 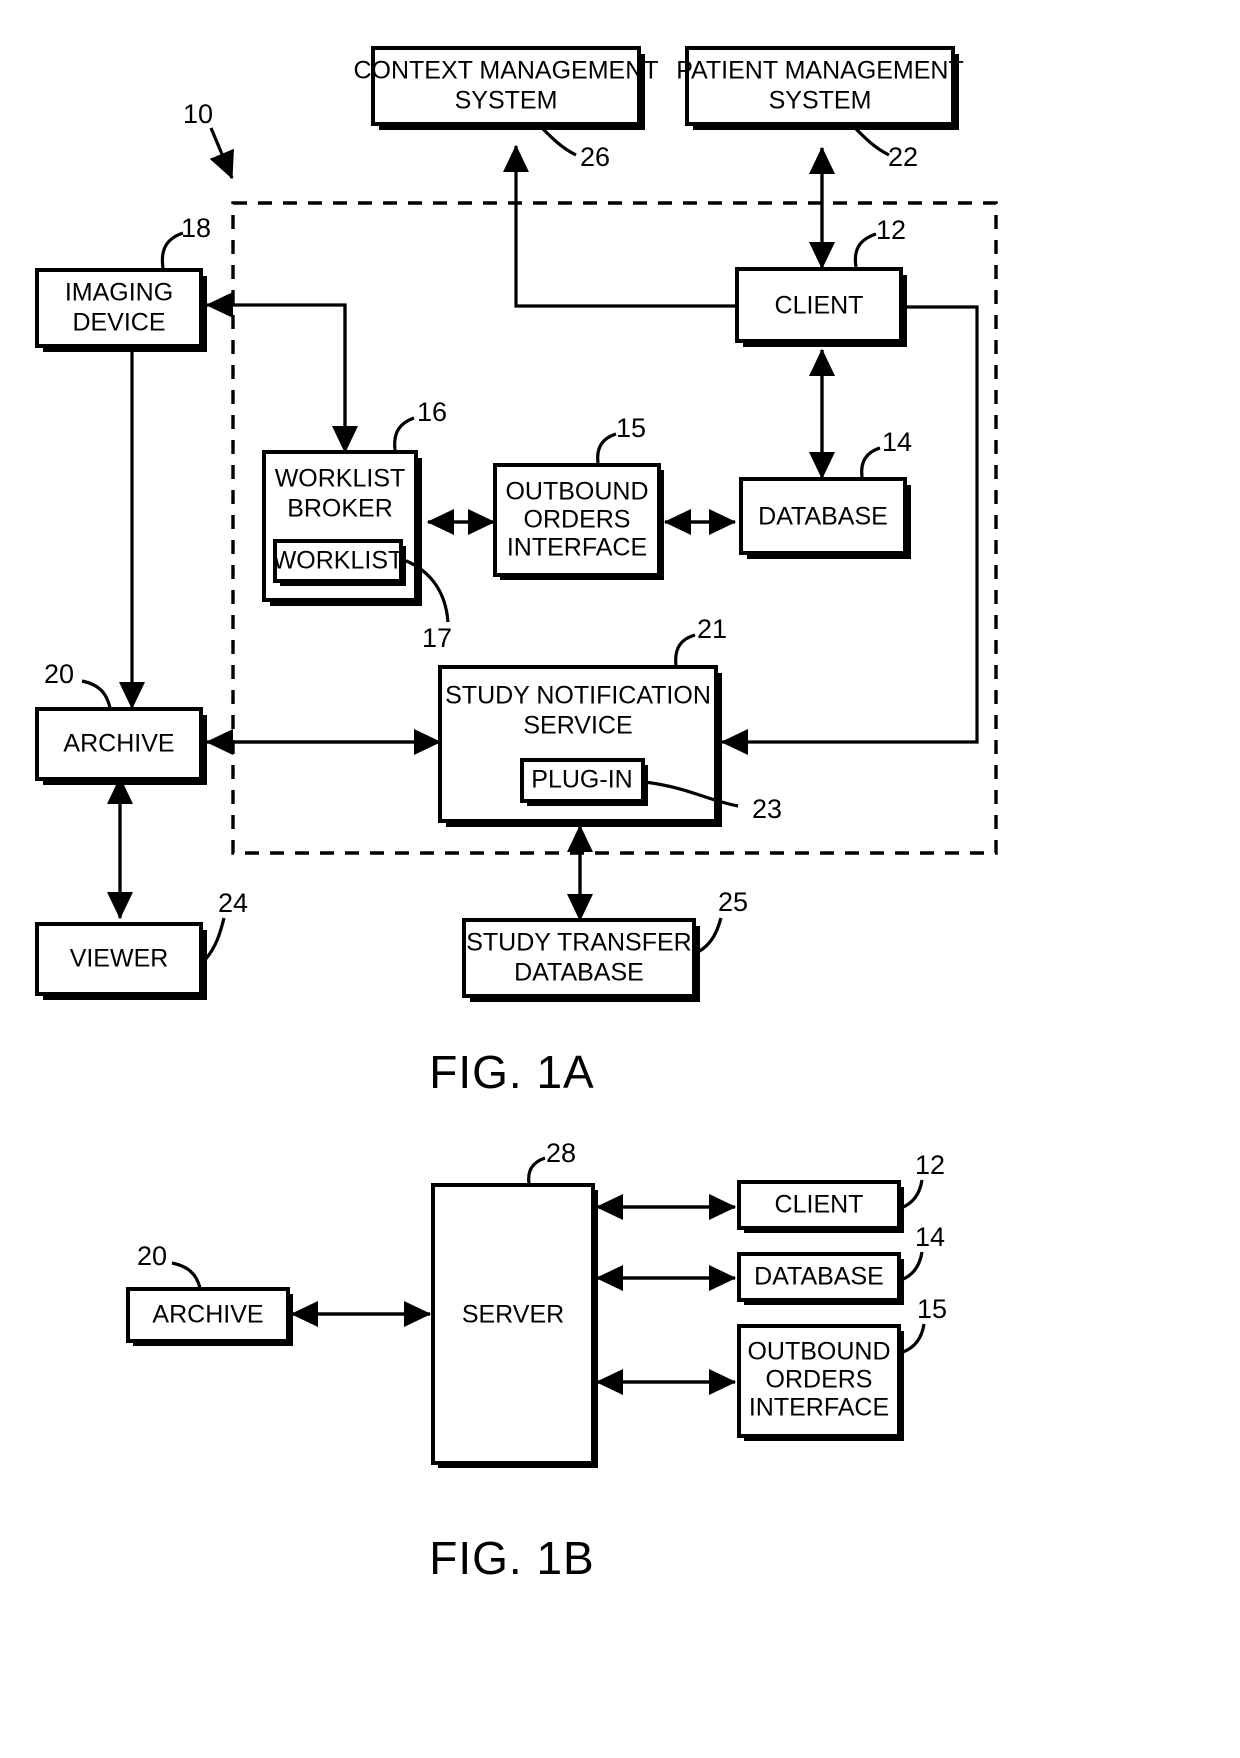 What do you see at coordinates (932, 1309) in the screenshot?
I see `ref-number-15b: 15` at bounding box center [932, 1309].